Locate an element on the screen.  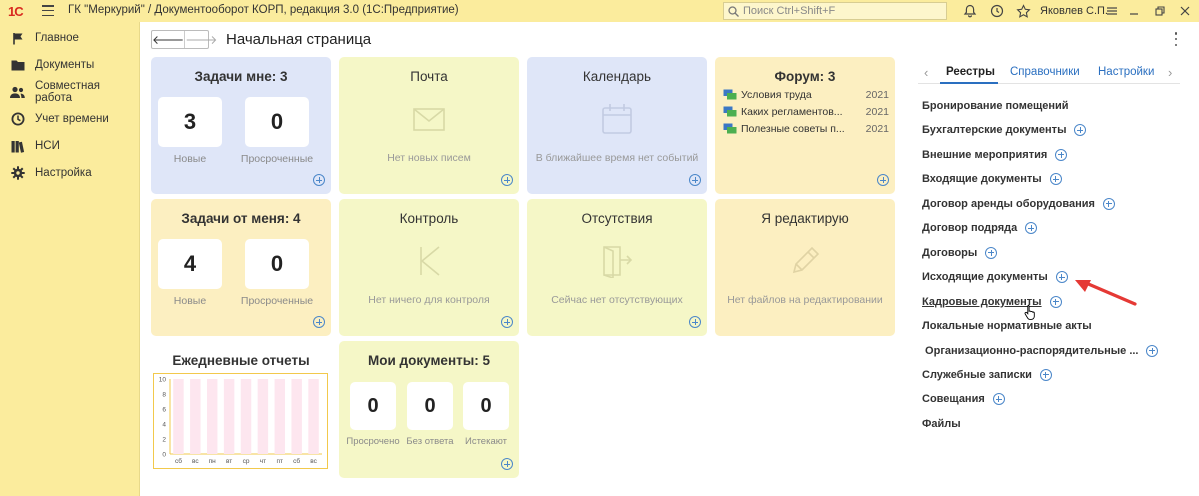
register-item: Файлы is located at coordinates (941, 424).